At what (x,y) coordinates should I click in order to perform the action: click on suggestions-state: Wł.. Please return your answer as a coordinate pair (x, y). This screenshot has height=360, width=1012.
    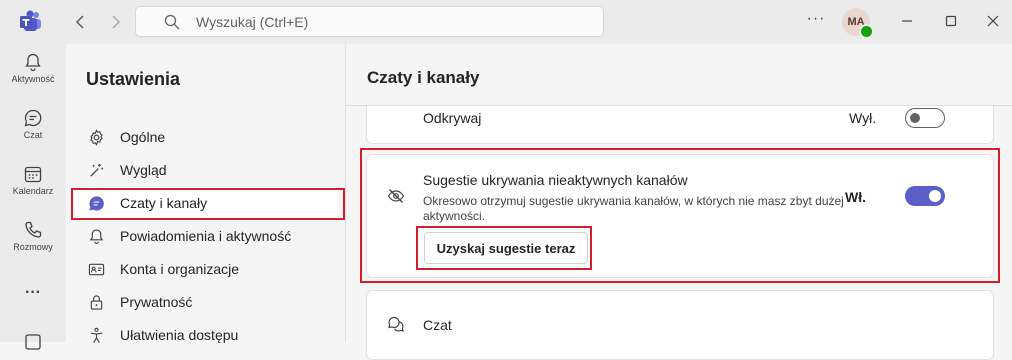
    Looking at the image, I should click on (855, 197).